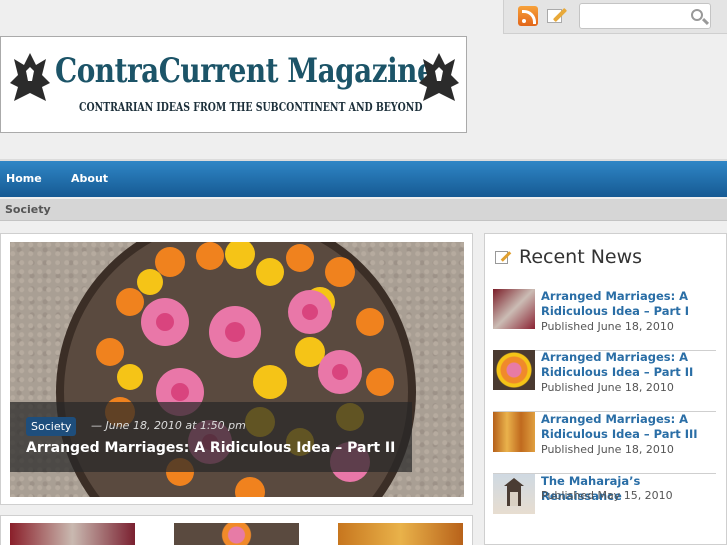 The image size is (727, 545). I want to click on post-thumbnails, so click(236, 530).